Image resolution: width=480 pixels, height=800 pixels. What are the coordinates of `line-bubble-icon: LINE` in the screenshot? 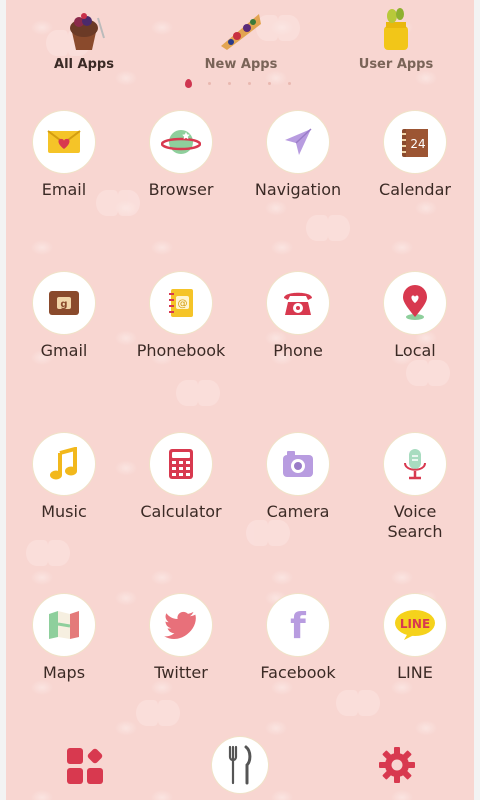 It's located at (415, 625).